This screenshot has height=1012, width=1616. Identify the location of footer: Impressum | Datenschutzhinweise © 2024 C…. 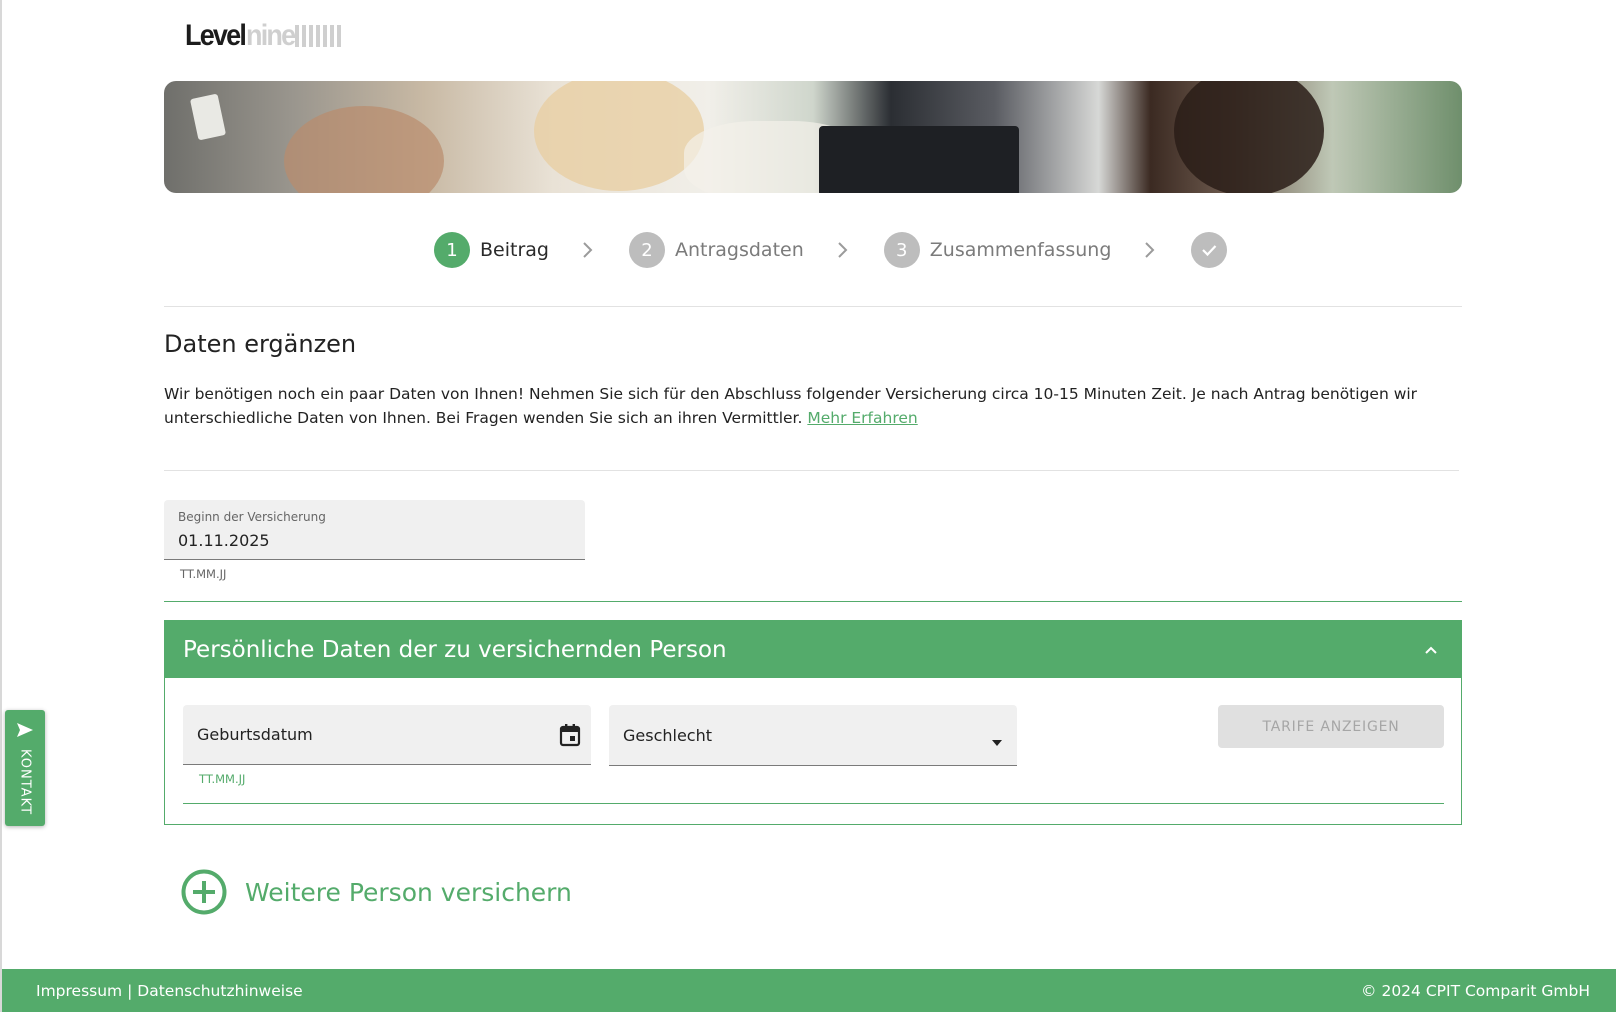
(809, 990).